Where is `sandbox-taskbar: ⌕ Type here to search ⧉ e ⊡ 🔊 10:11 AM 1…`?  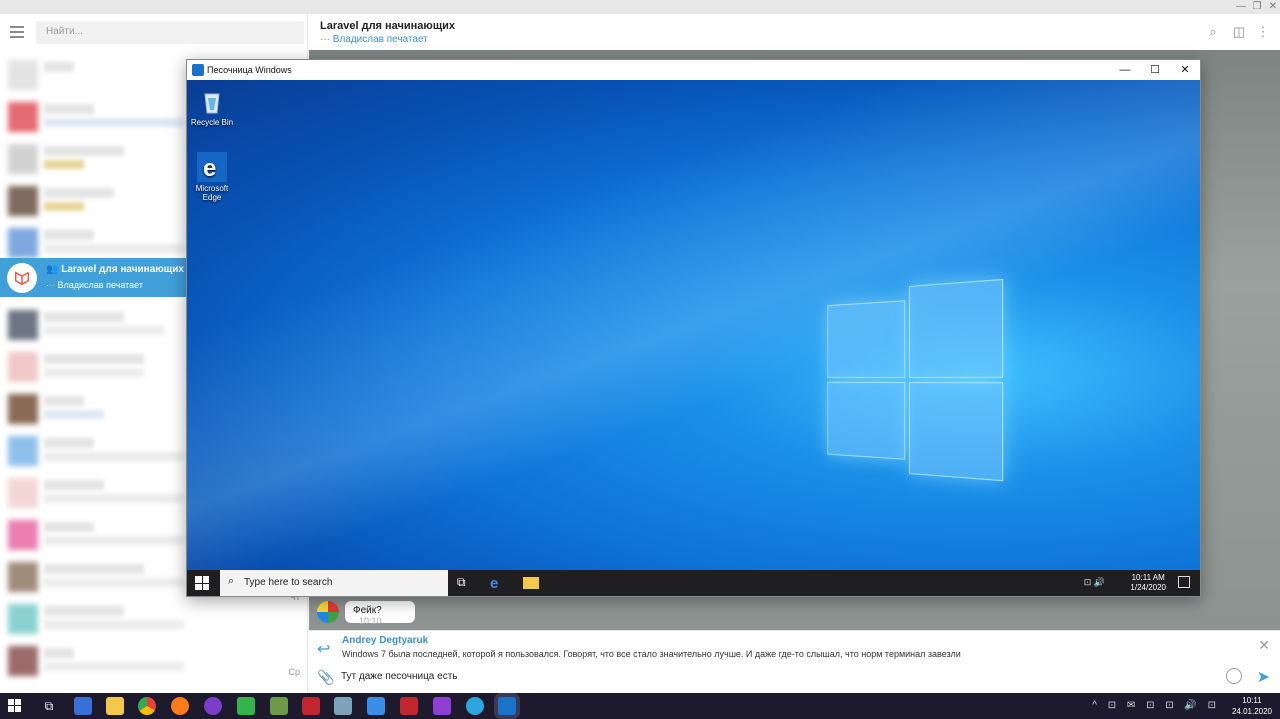
sandbox-taskbar: ⌕ Type here to search ⧉ e ⊡ 🔊 10:11 AM 1… is located at coordinates (693, 583).